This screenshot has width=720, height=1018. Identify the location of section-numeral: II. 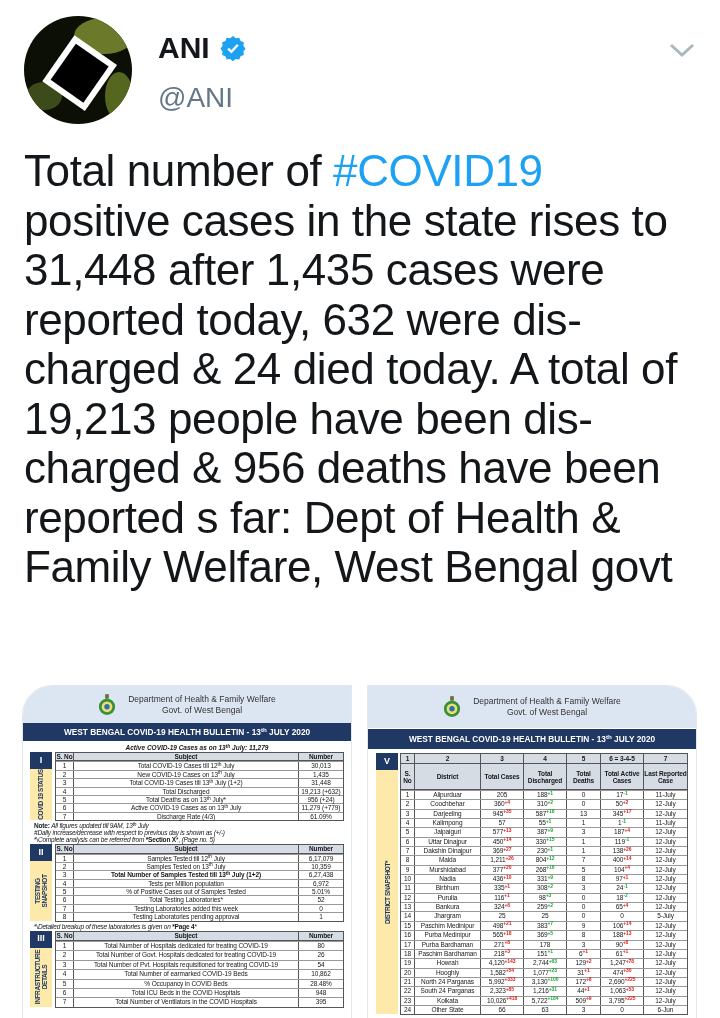
(41, 853).